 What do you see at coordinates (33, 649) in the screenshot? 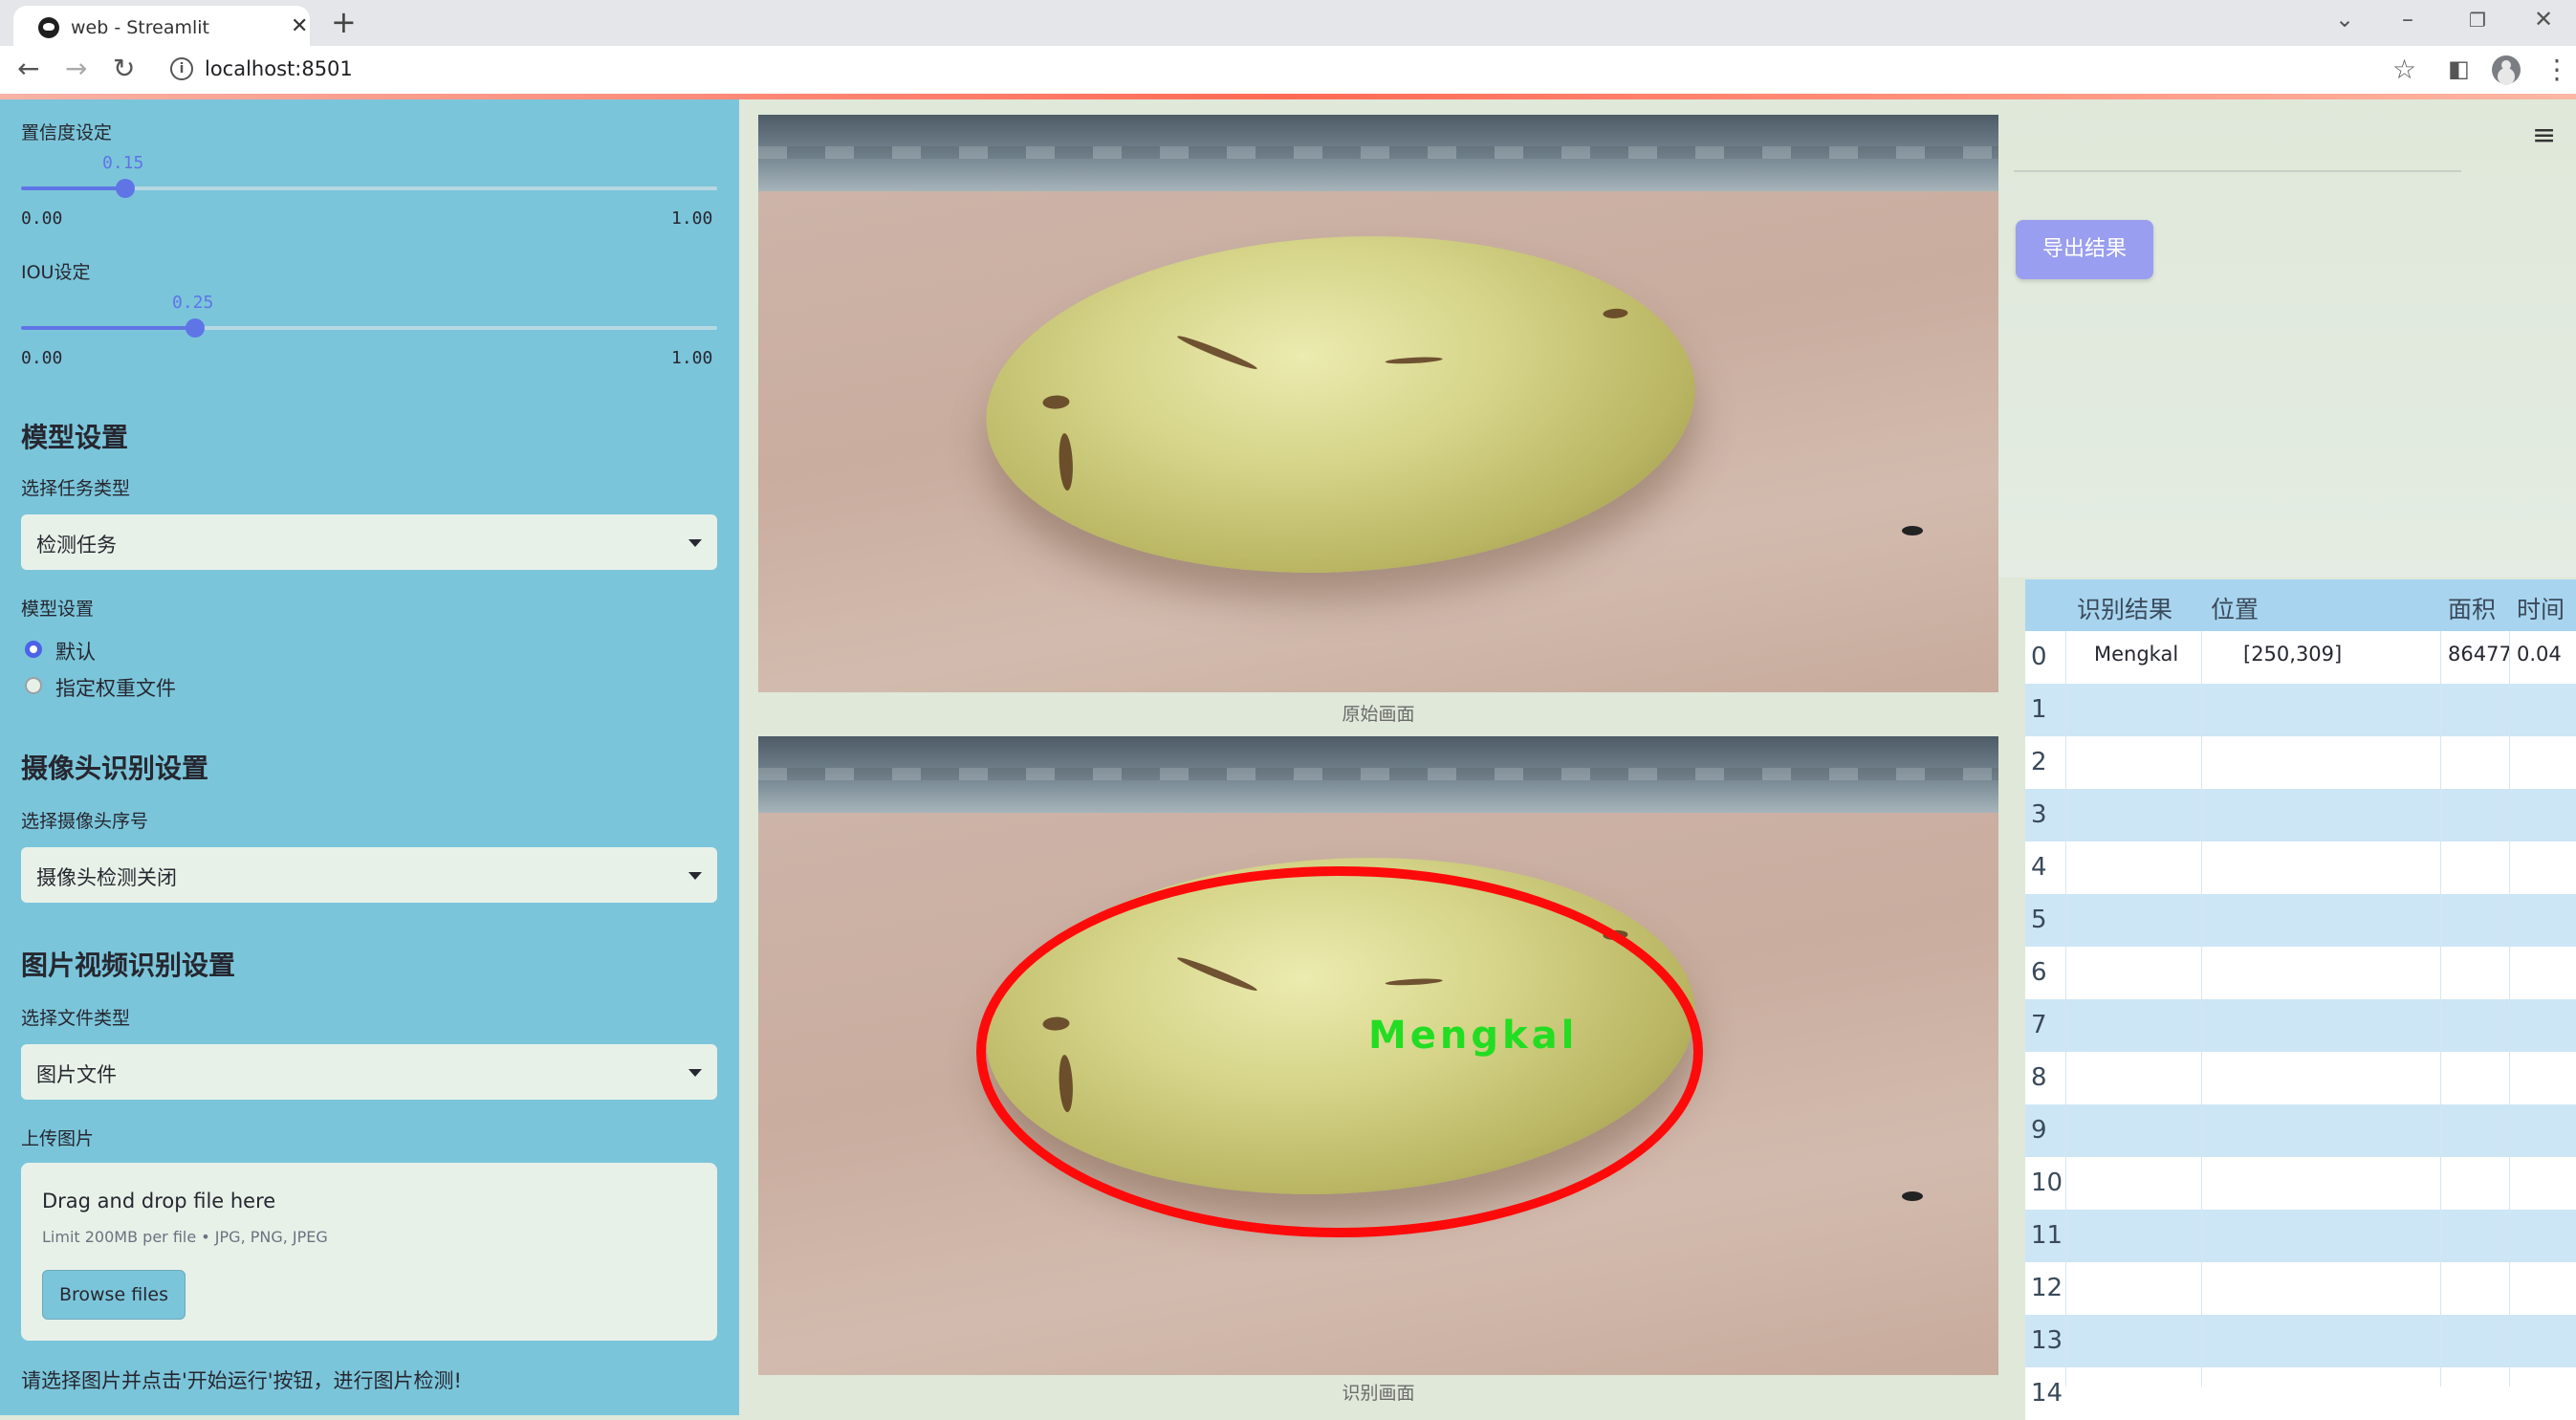
I see `radio-default` at bounding box center [33, 649].